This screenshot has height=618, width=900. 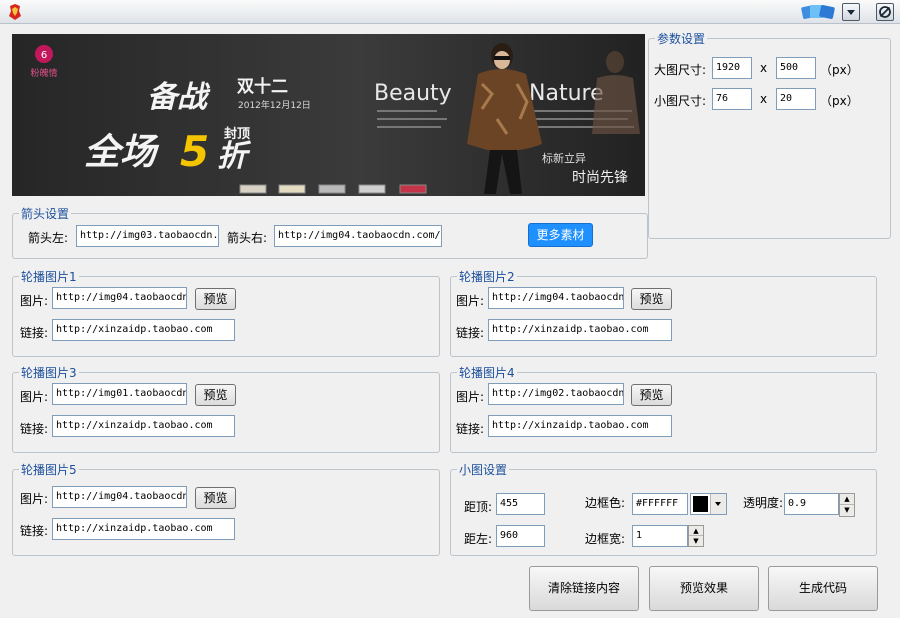 I want to click on svg-text: 双十二, so click(x=262, y=86).